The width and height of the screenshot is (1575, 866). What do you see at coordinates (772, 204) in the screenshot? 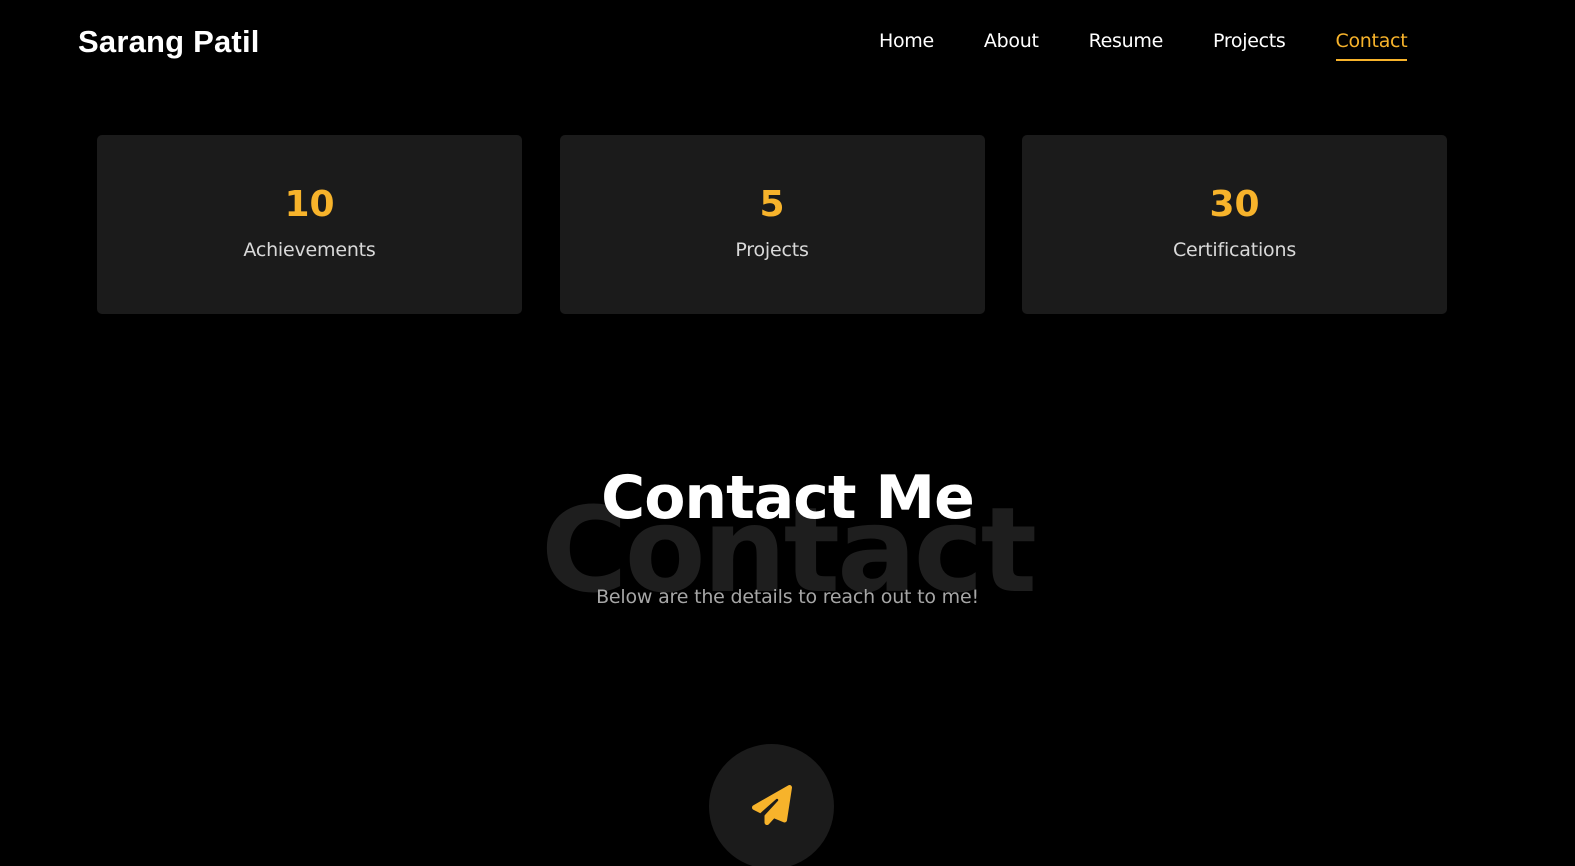
I see `stat-value: 5` at bounding box center [772, 204].